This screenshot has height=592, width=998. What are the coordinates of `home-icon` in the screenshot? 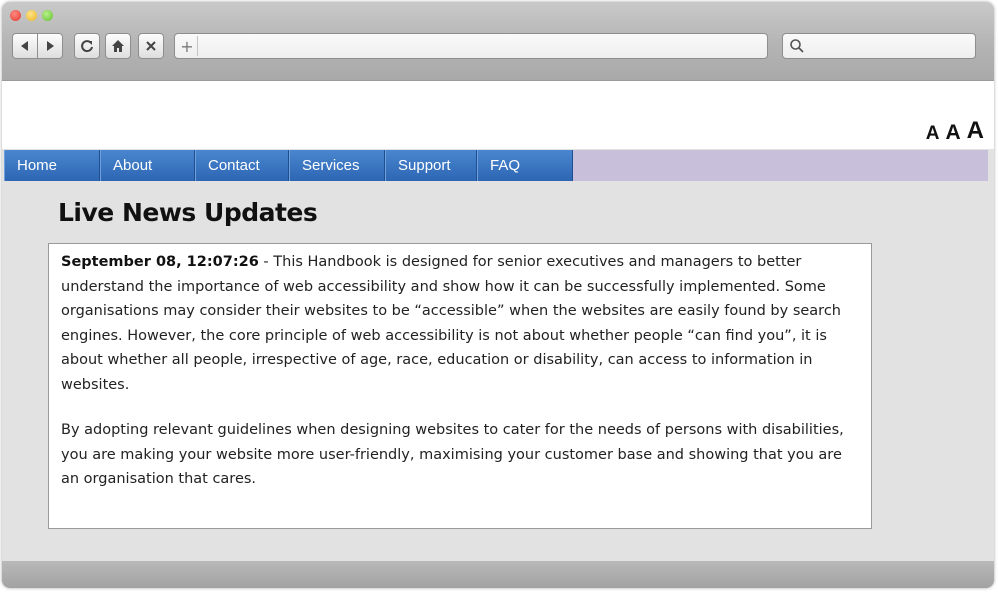 It's located at (118, 46).